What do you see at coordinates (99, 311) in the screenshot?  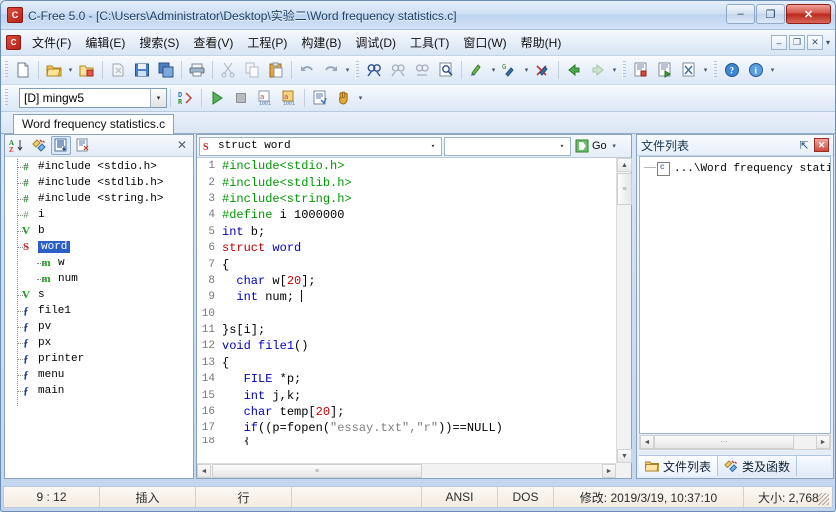 I see `tree-item-function-file1: ƒ file1` at bounding box center [99, 311].